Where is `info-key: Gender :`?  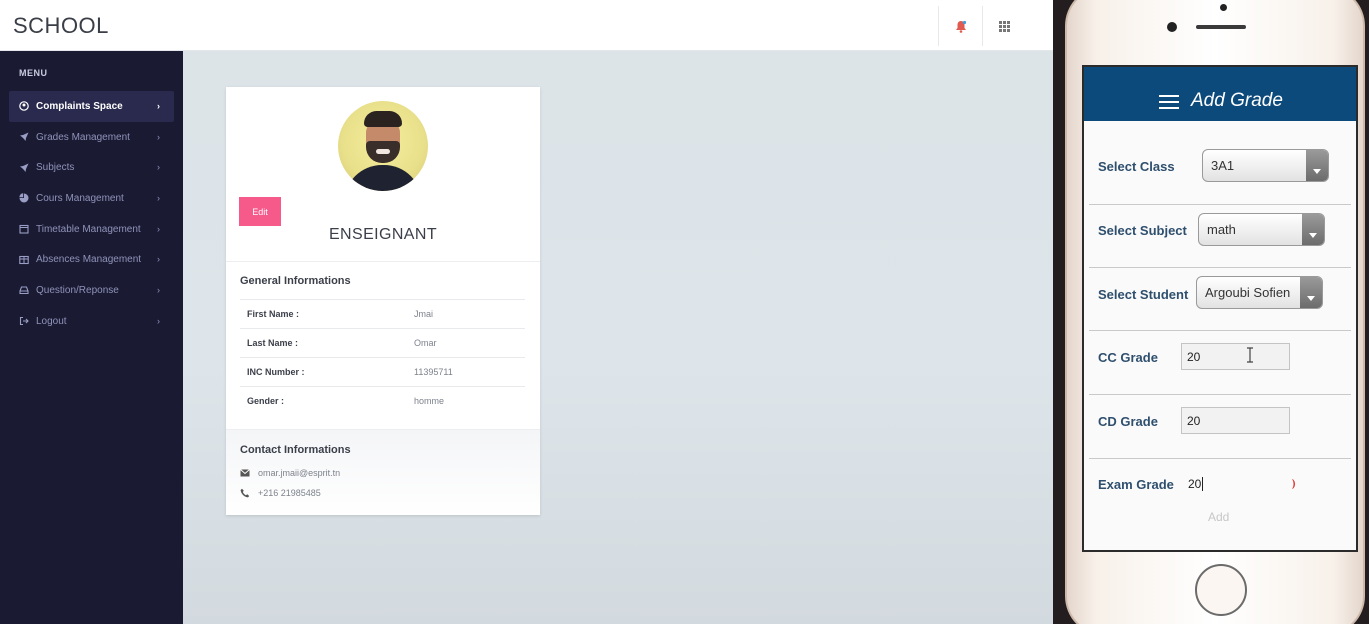 info-key: Gender : is located at coordinates (266, 401).